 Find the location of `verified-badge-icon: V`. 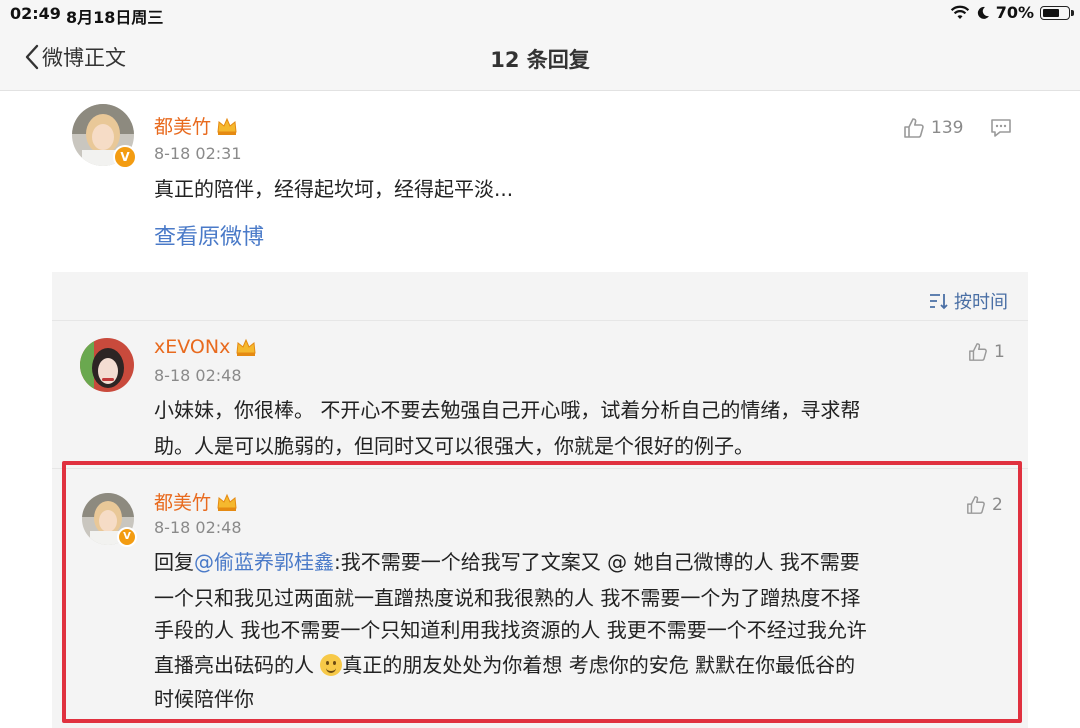

verified-badge-icon: V is located at coordinates (125, 157).